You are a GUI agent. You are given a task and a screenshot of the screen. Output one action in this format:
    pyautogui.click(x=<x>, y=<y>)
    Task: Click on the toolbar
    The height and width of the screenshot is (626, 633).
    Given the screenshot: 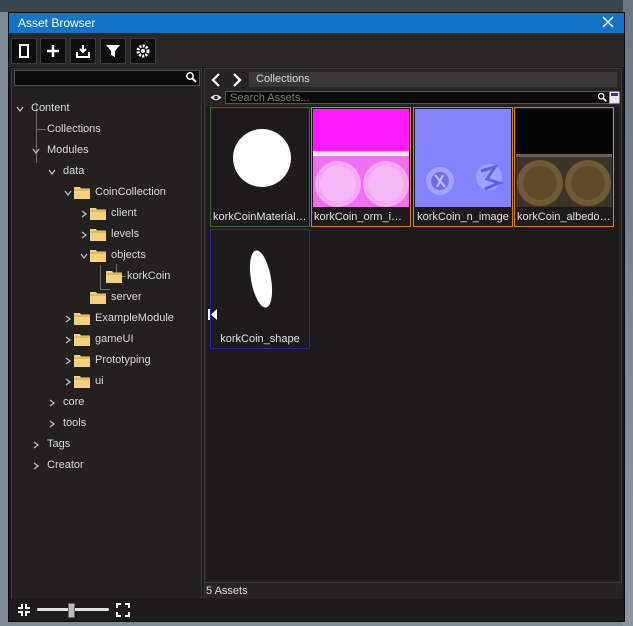 What is the action you would take?
    pyautogui.click(x=316, y=50)
    